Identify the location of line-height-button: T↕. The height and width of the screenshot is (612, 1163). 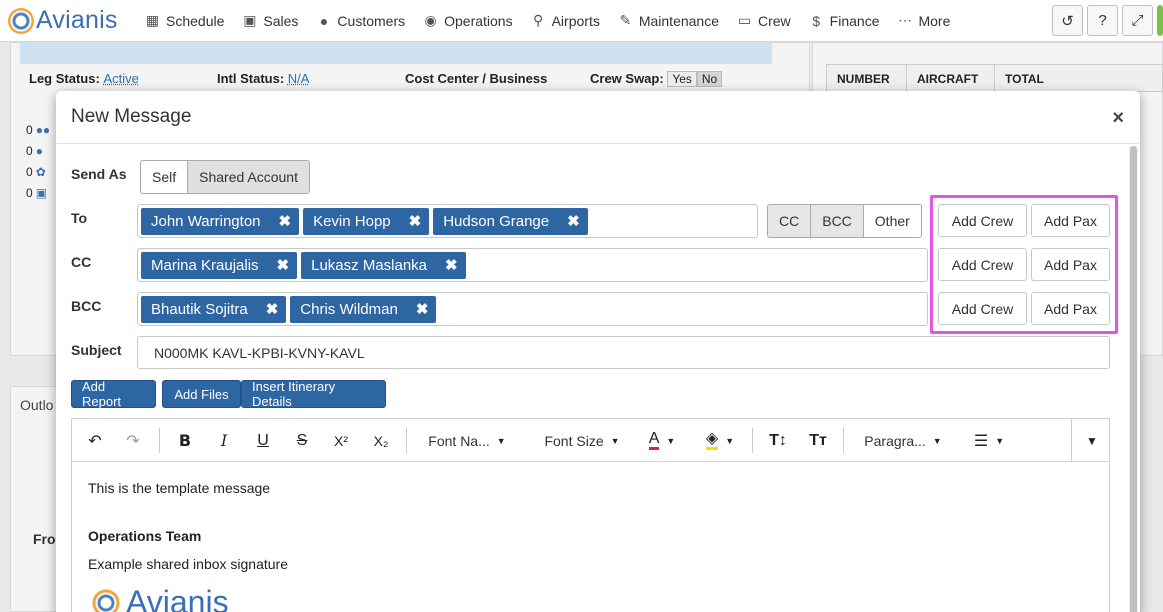
(778, 440).